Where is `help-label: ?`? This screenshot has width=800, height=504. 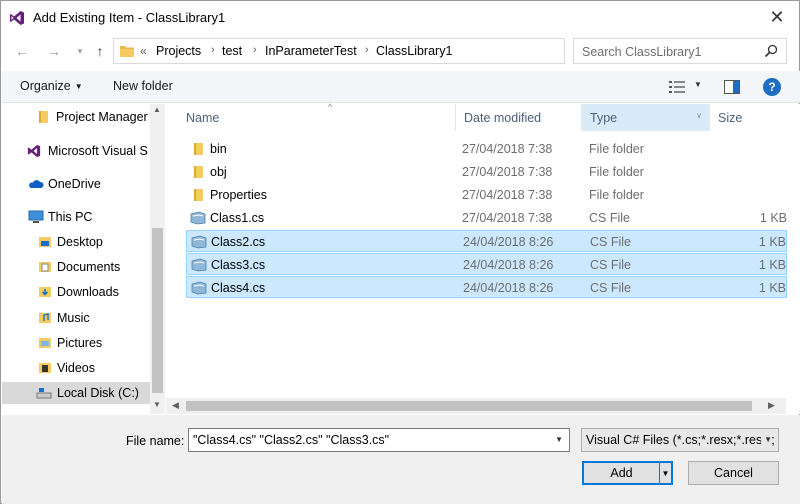 help-label: ? is located at coordinates (772, 87).